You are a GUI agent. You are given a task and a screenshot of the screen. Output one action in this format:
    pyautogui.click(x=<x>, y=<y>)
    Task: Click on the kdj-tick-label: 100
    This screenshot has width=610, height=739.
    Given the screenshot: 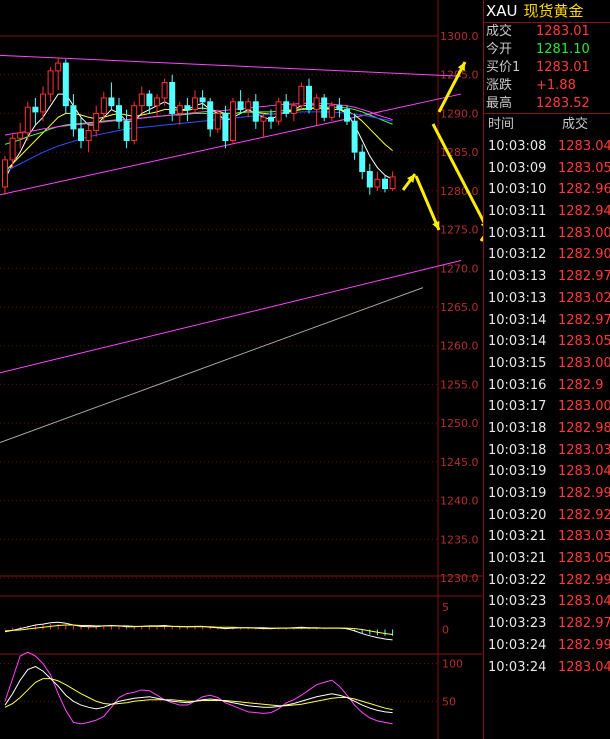 What is the action you would take?
    pyautogui.click(x=452, y=664)
    